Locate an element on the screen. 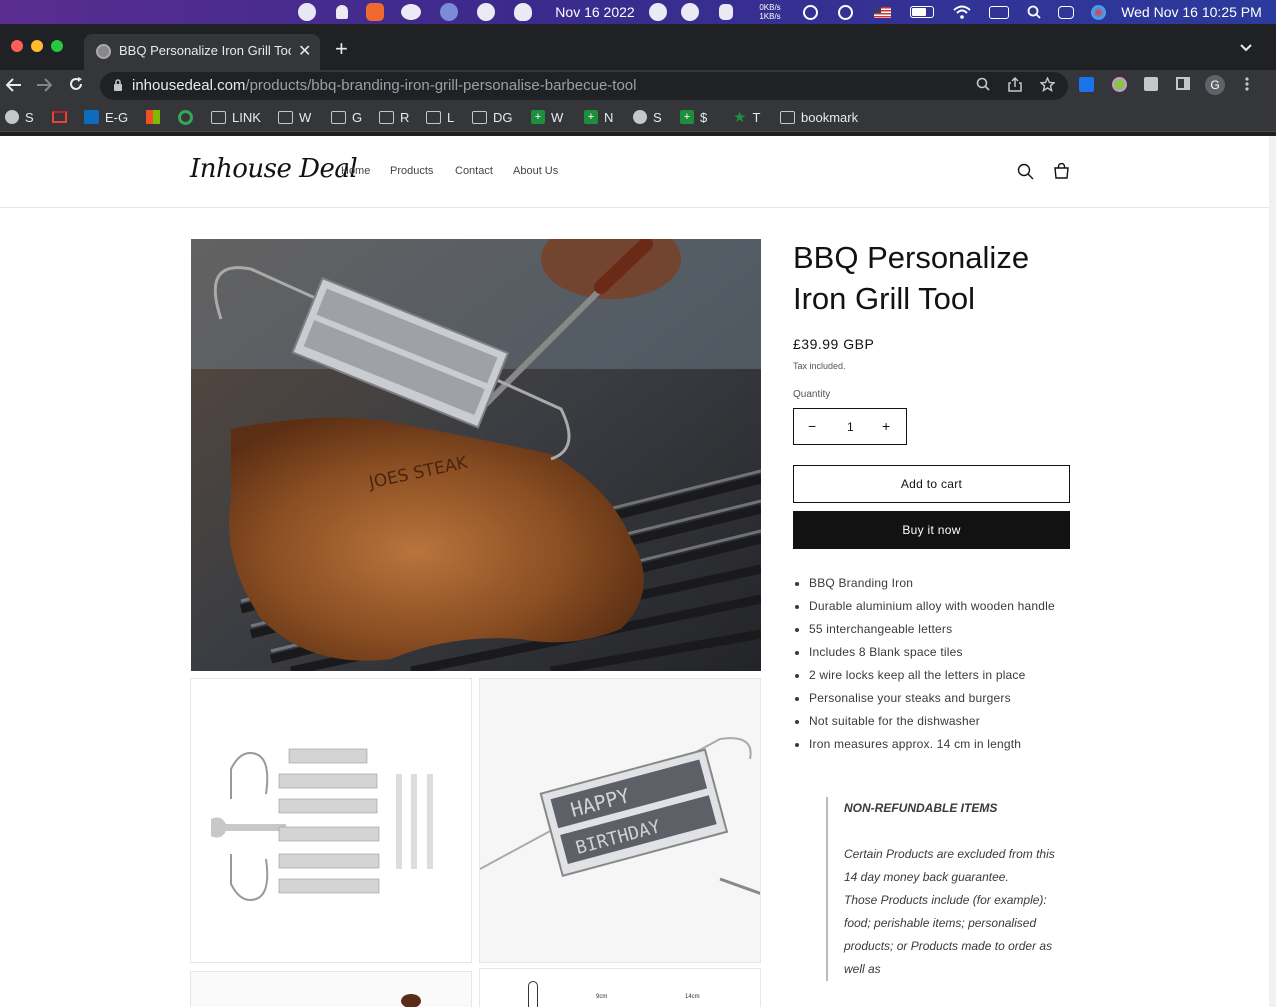  site-logo: Inhouse Deal is located at coordinates (274, 169).